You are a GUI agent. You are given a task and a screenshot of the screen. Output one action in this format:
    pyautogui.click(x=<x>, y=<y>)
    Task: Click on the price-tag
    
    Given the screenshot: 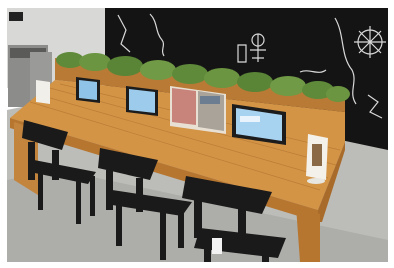 What is the action you would take?
    pyautogui.click(x=217, y=246)
    